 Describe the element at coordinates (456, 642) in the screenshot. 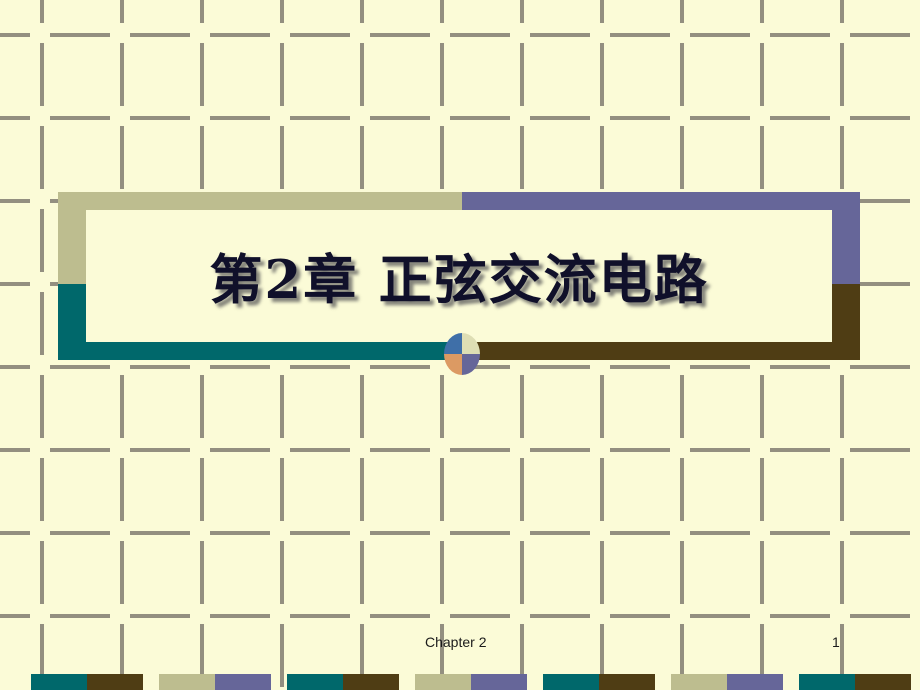

I see `footer-chapter-label: Chapter 2` at that location.